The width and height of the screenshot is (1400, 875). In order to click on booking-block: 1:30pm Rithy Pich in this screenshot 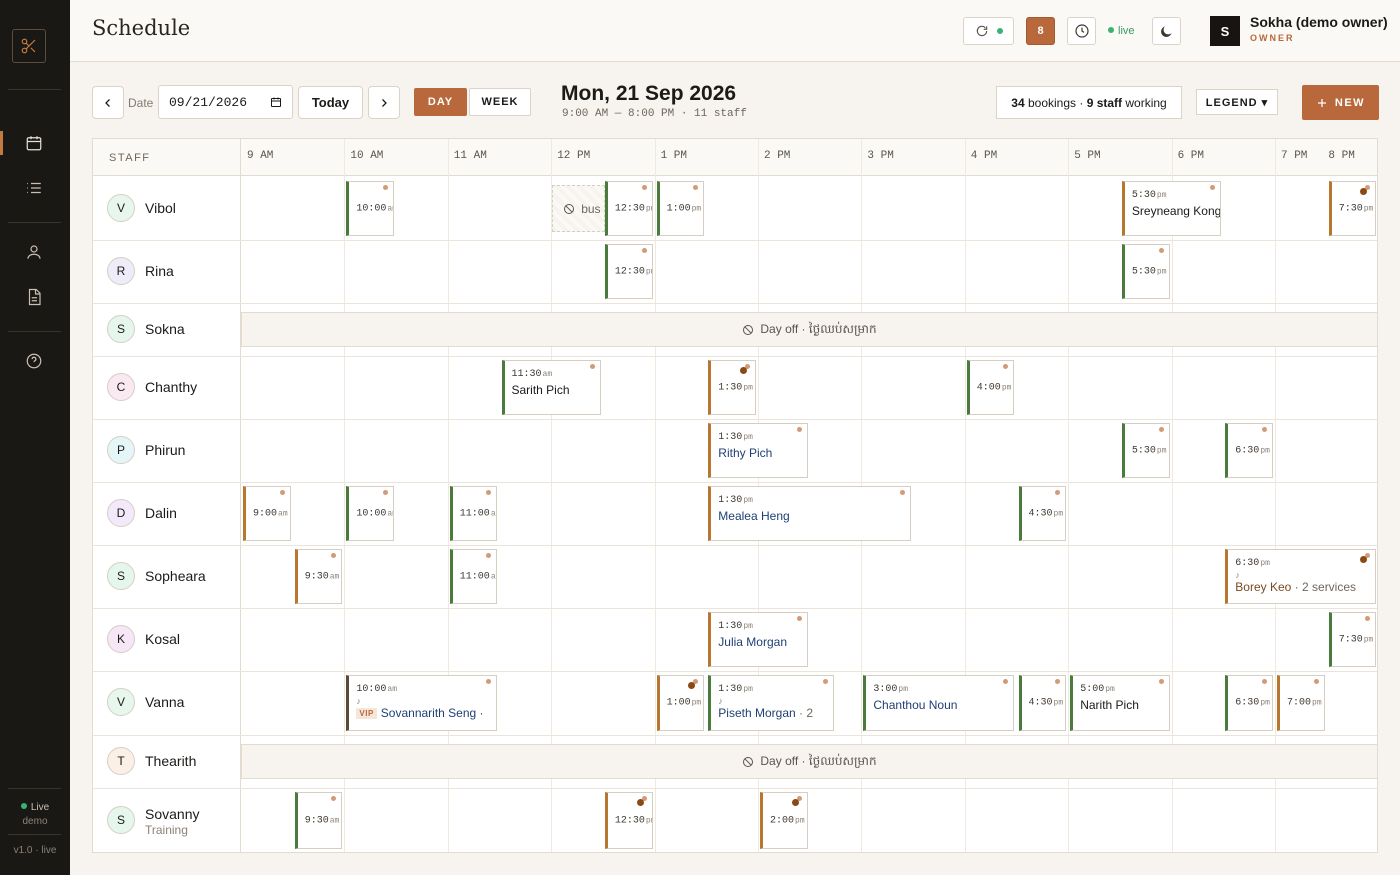, I will do `click(758, 450)`.